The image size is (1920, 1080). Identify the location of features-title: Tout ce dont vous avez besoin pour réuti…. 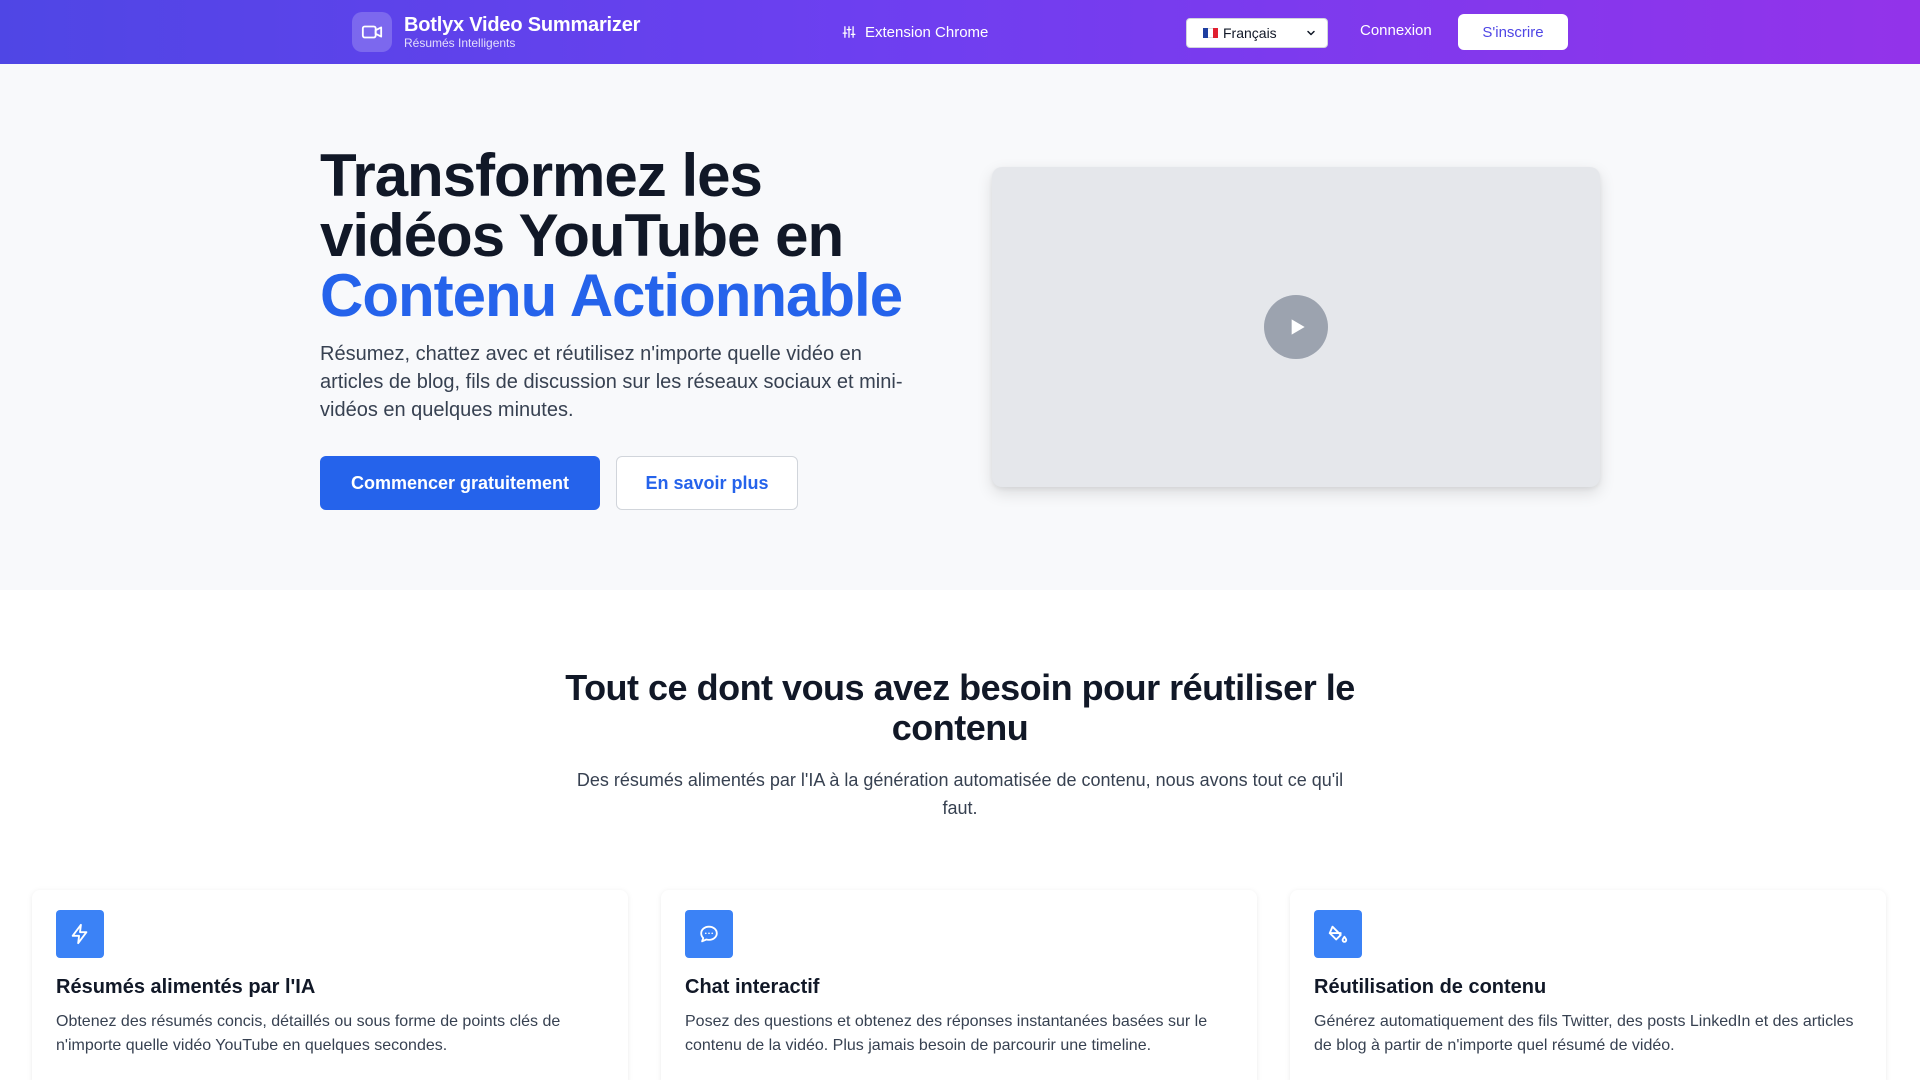
(960, 707).